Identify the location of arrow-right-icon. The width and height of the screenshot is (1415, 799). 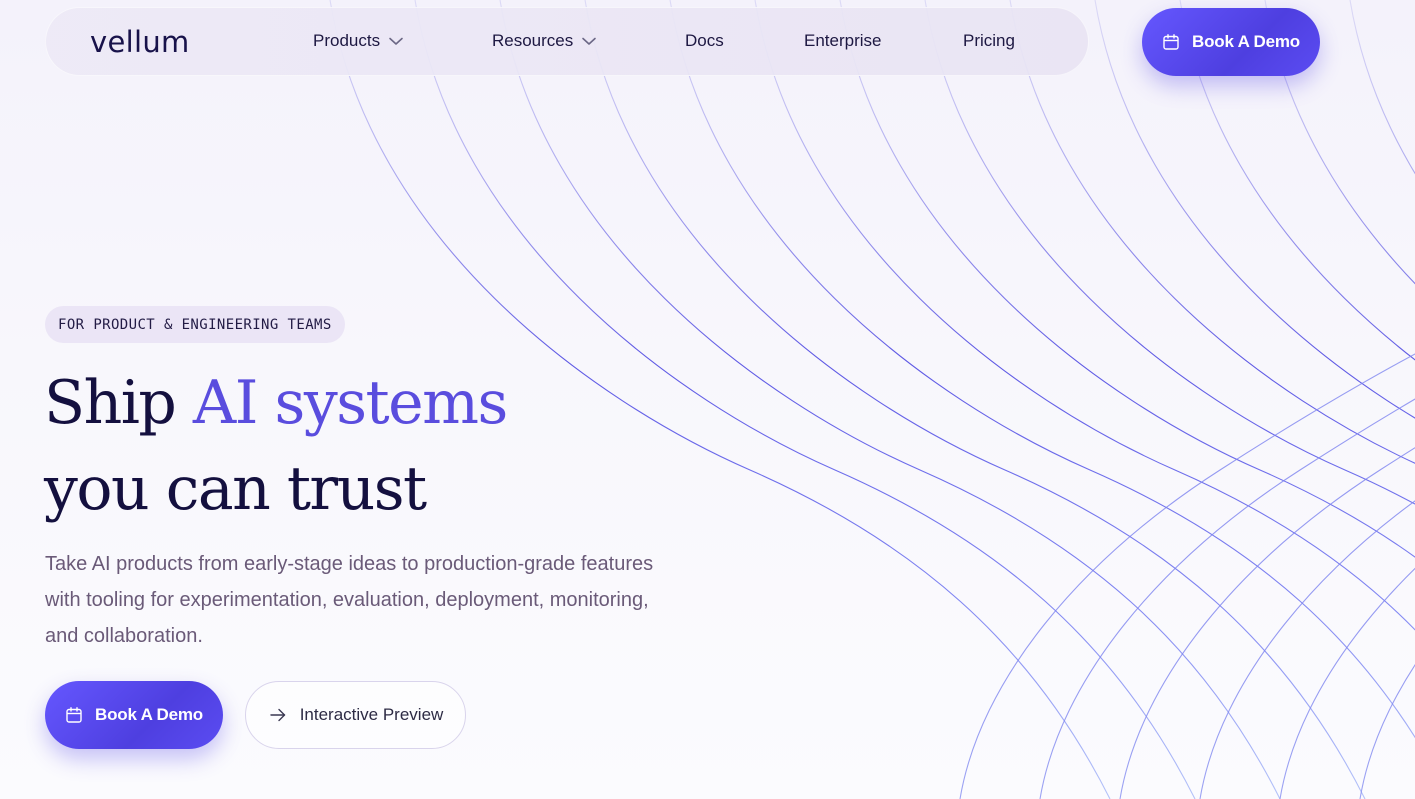
(277, 715).